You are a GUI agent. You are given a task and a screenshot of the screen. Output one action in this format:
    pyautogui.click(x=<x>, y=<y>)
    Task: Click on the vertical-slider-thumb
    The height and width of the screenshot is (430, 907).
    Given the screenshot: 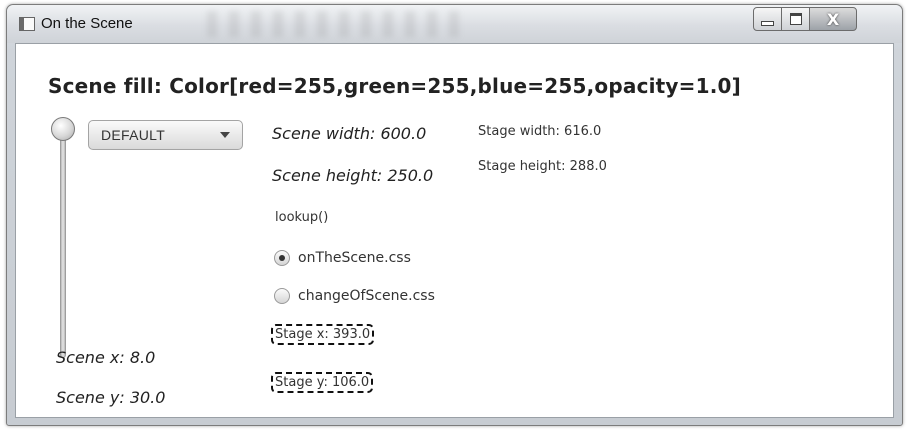 What is the action you would take?
    pyautogui.click(x=63, y=129)
    